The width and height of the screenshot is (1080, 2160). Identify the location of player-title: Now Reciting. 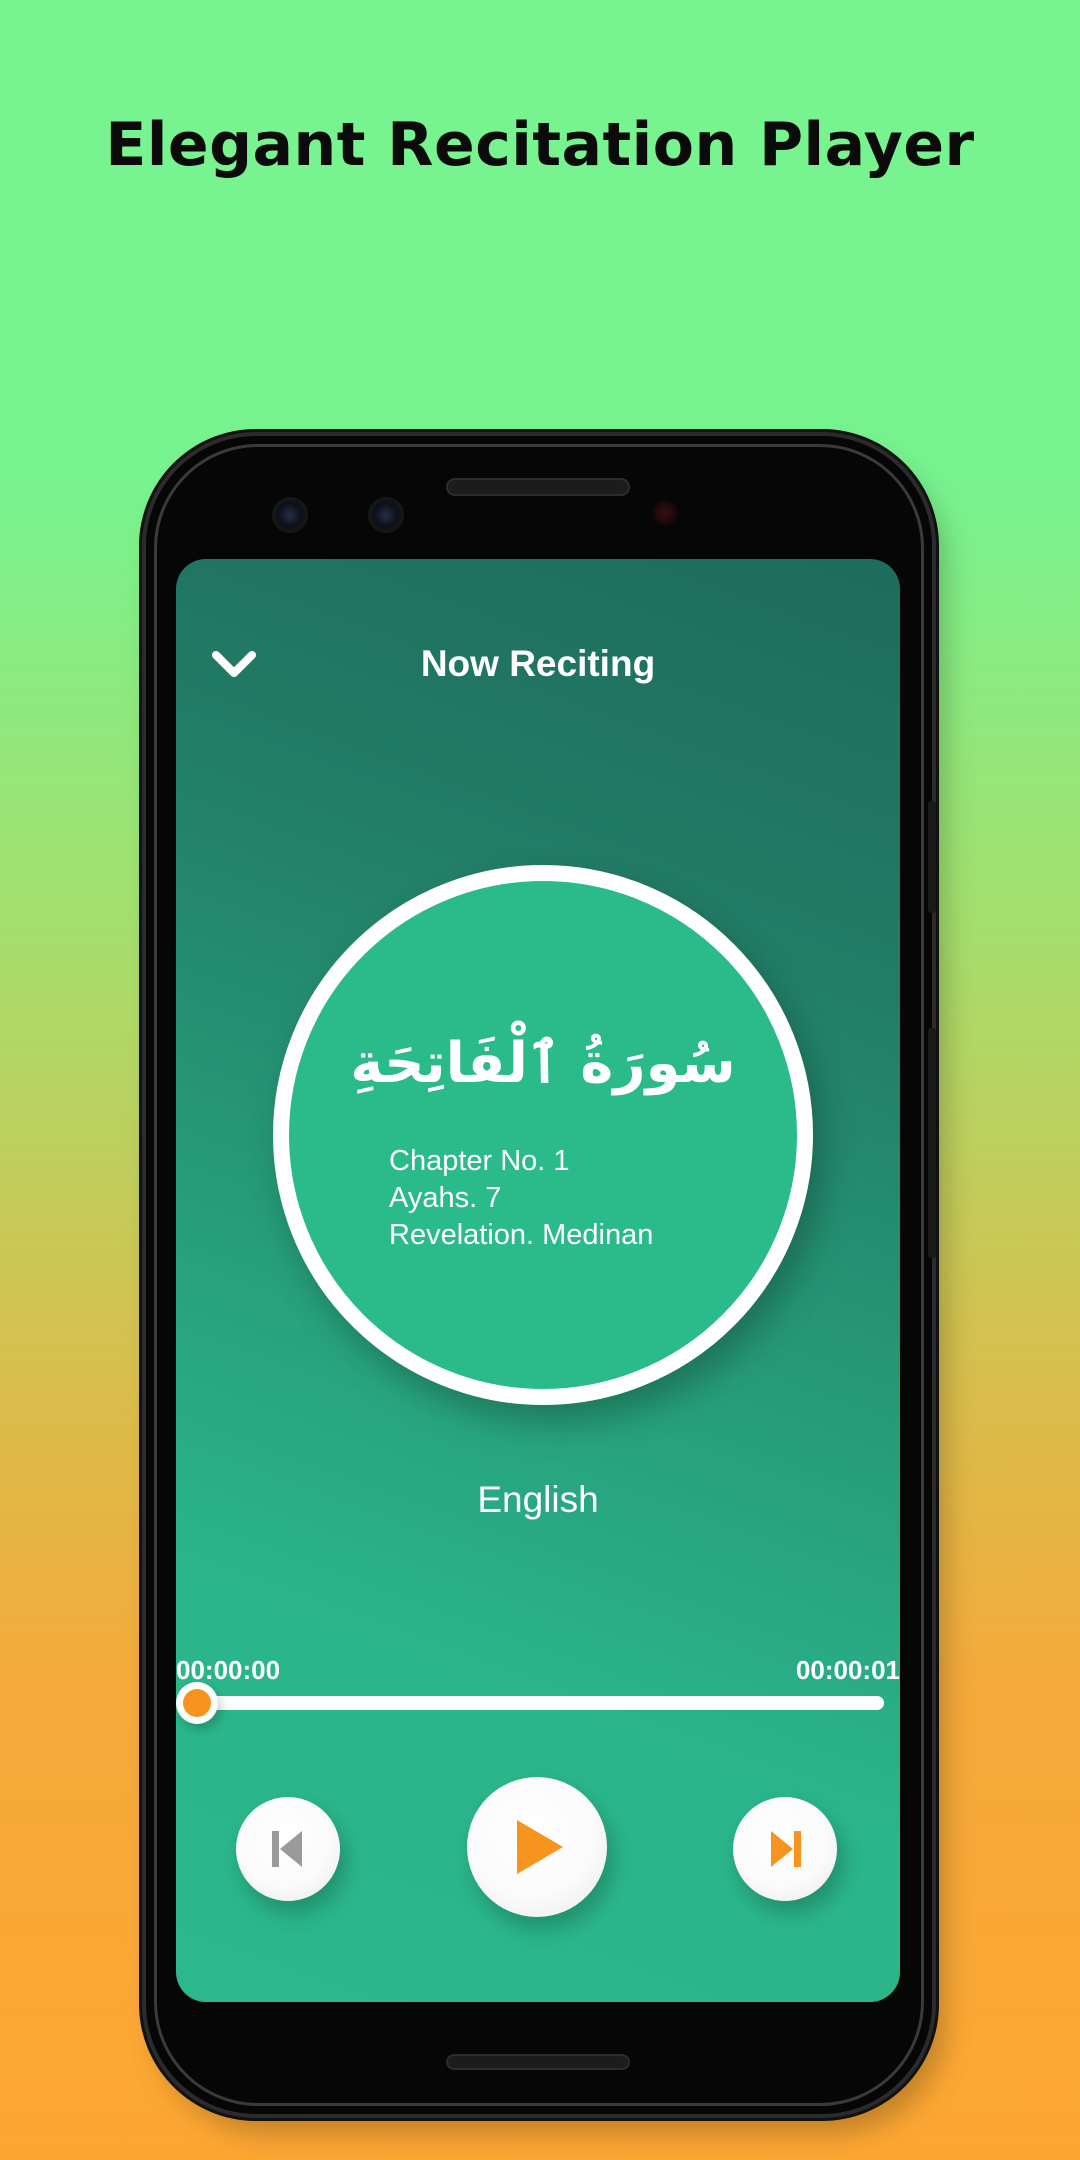
(538, 663).